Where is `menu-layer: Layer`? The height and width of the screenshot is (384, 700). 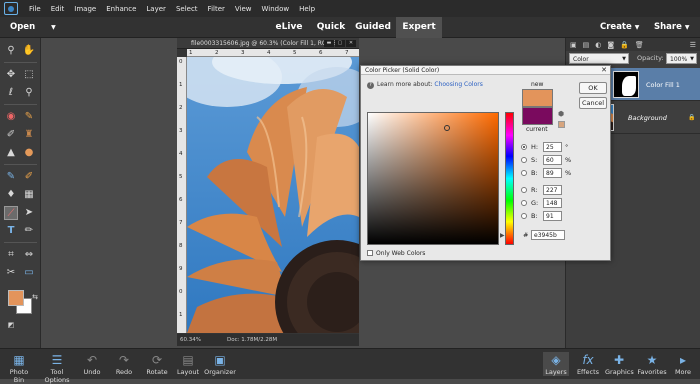
menu-layer: Layer is located at coordinates (156, 9).